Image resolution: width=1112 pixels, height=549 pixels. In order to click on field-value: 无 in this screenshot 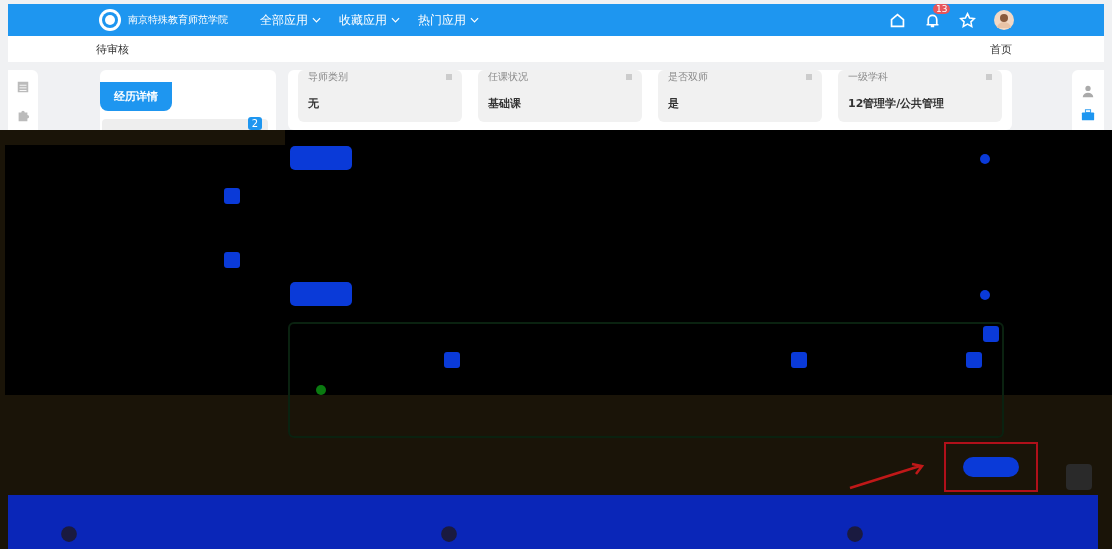, I will do `click(314, 103)`.